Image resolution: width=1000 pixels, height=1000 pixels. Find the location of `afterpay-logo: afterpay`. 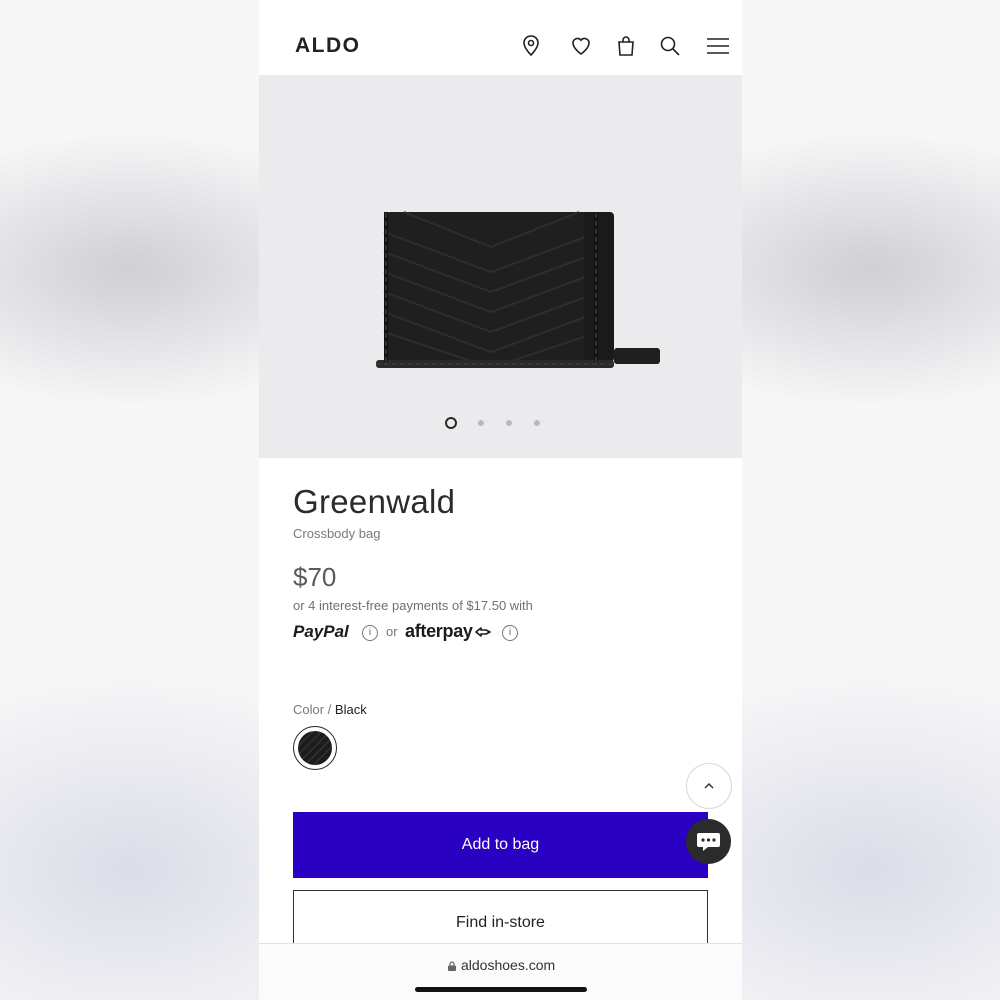

afterpay-logo: afterpay is located at coordinates (448, 631).